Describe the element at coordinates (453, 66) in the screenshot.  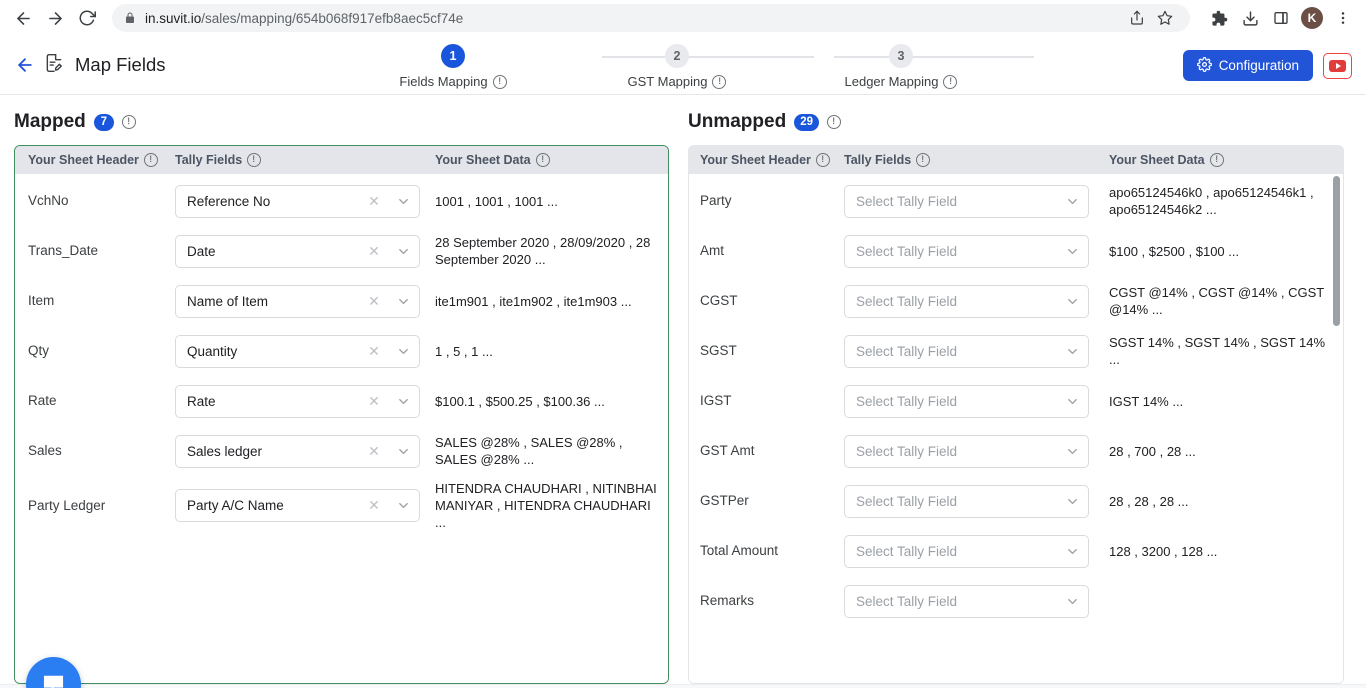
I see `stepper-step-1: 1 Fields Mapping` at that location.